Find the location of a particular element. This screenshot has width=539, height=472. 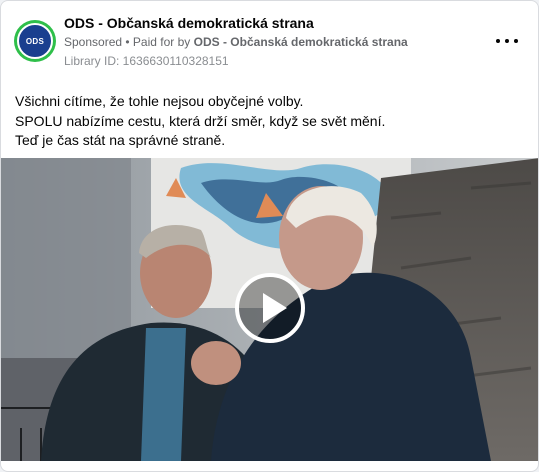

more-options-button is located at coordinates (507, 41).